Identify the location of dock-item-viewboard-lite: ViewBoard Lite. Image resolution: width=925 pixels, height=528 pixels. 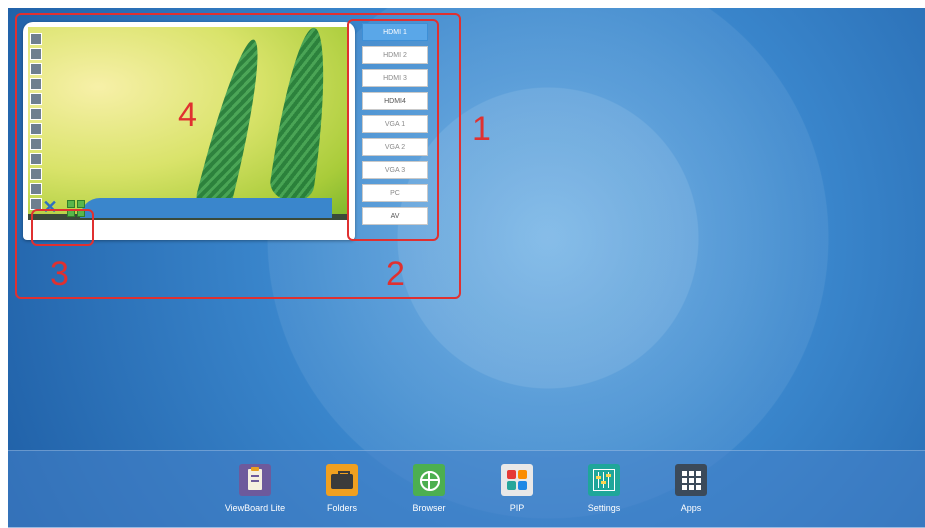
(255, 488).